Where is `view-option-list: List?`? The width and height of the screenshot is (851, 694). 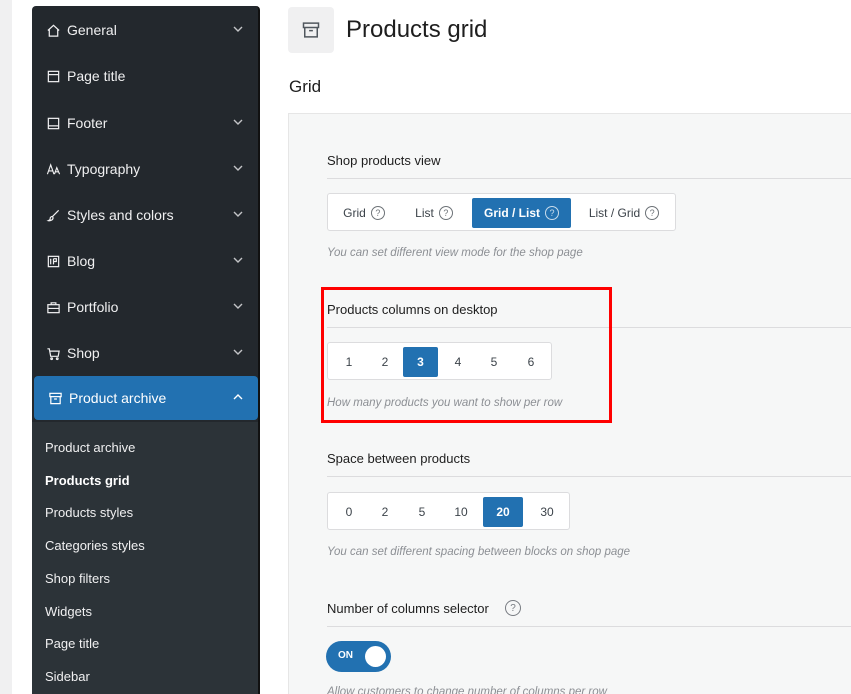
view-option-list: List? is located at coordinates (434, 213).